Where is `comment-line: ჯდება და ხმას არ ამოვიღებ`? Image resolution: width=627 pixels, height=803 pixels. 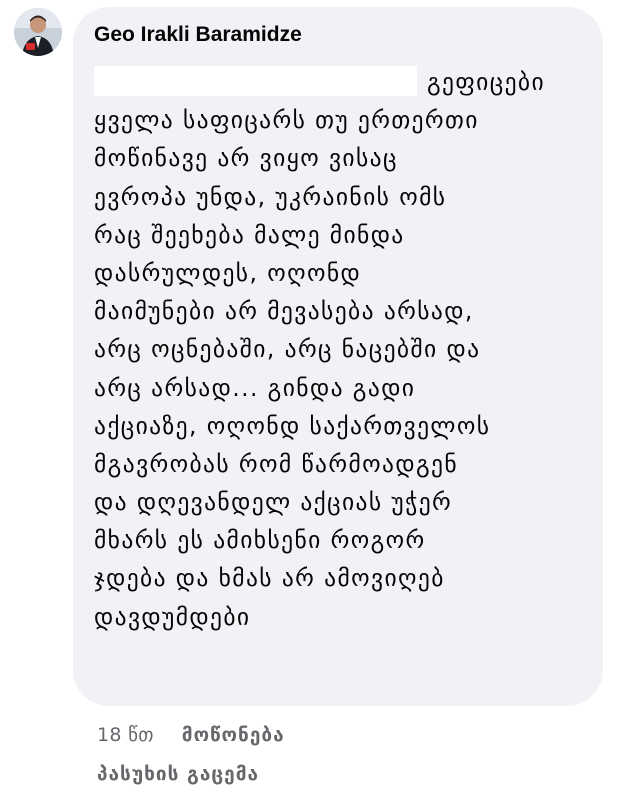 comment-line: ჯდება და ხმას არ ამოვიღებ is located at coordinates (269, 578).